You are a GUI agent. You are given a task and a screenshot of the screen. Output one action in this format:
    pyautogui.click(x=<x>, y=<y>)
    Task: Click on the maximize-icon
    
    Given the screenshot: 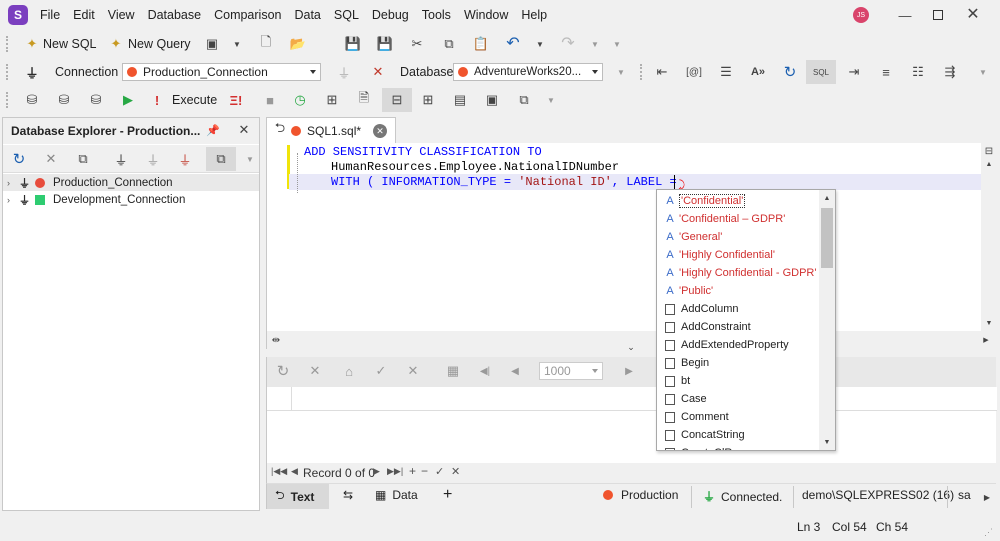 What is the action you would take?
    pyautogui.click(x=938, y=15)
    